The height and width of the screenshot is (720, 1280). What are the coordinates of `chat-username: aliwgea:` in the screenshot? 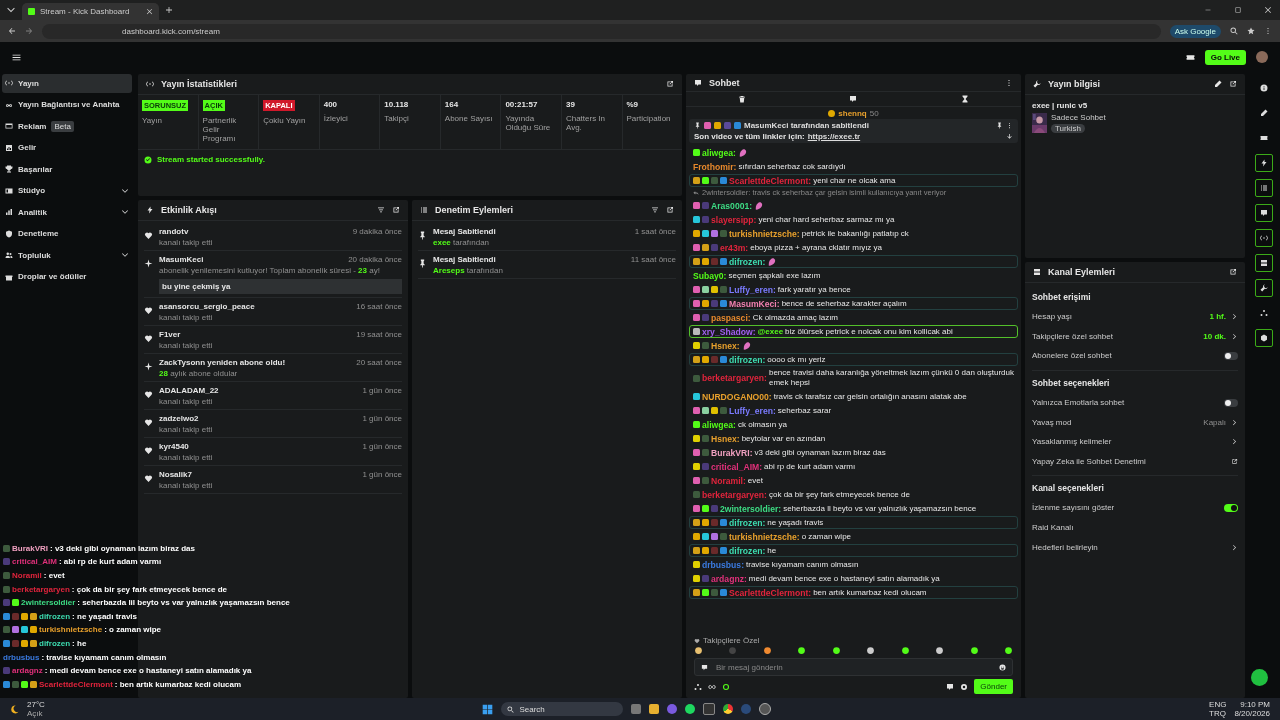 It's located at (719, 424).